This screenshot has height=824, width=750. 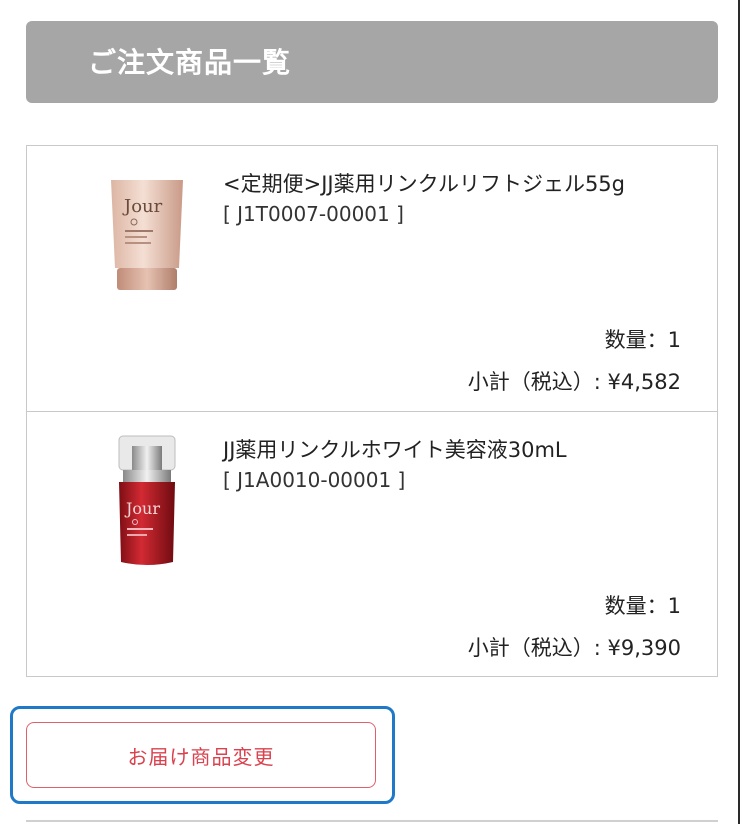 I want to click on product-name: JJ薬用リンクルホワイト美容液30mL, so click(x=395, y=450).